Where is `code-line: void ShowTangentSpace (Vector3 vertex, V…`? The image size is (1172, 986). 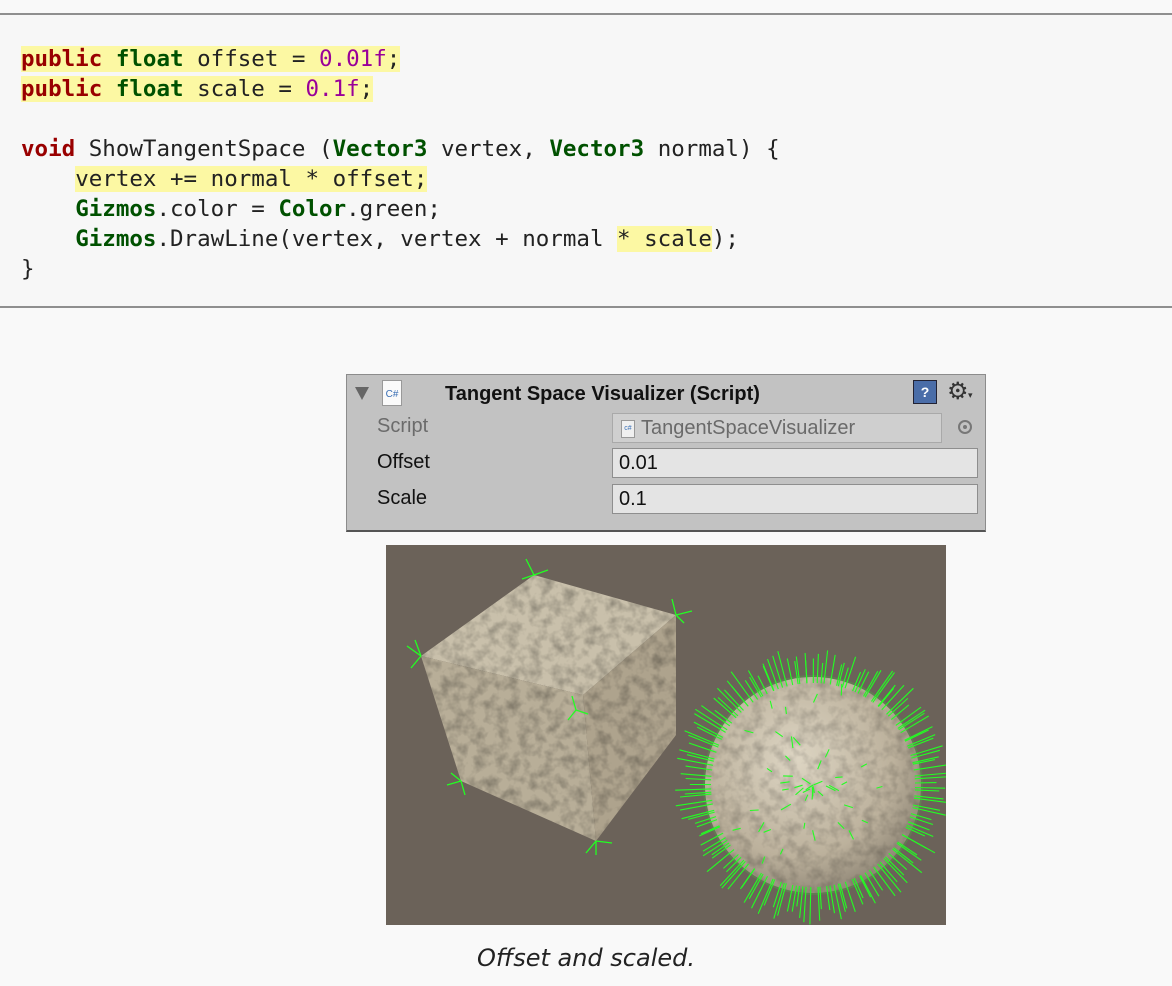 code-line: void ShowTangentSpace (Vector3 vertex, V… is located at coordinates (400, 149).